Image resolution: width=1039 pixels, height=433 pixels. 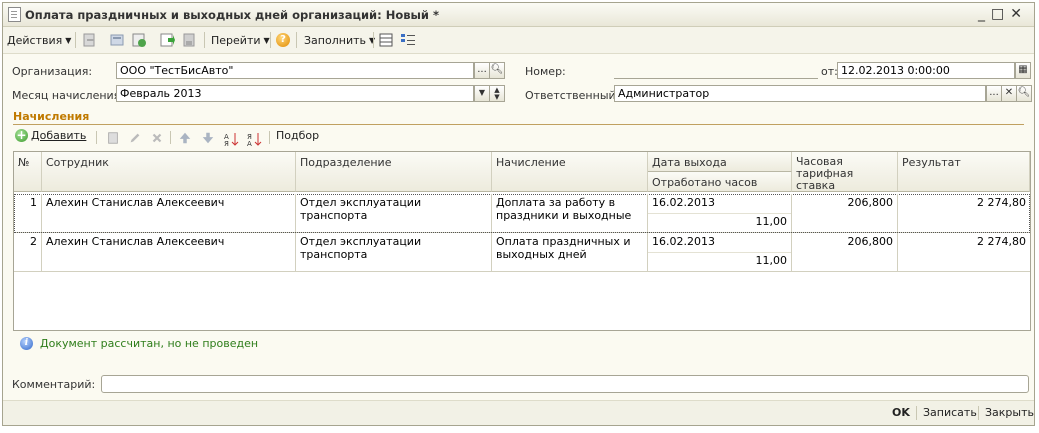 I want to click on col-header-rate: Часовая тарифная ставка, so click(x=845, y=172).